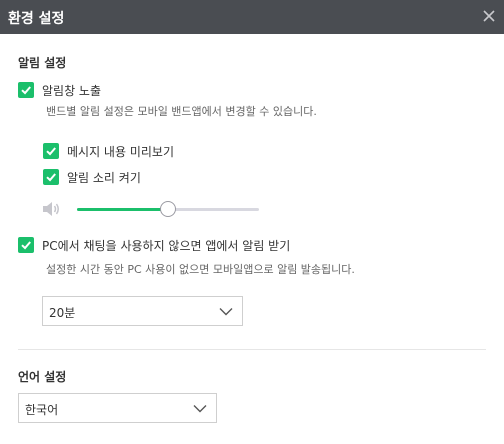 The height and width of the screenshot is (444, 504). Describe the element at coordinates (252, 17) in the screenshot. I see `title-bar: 환경 설정` at that location.